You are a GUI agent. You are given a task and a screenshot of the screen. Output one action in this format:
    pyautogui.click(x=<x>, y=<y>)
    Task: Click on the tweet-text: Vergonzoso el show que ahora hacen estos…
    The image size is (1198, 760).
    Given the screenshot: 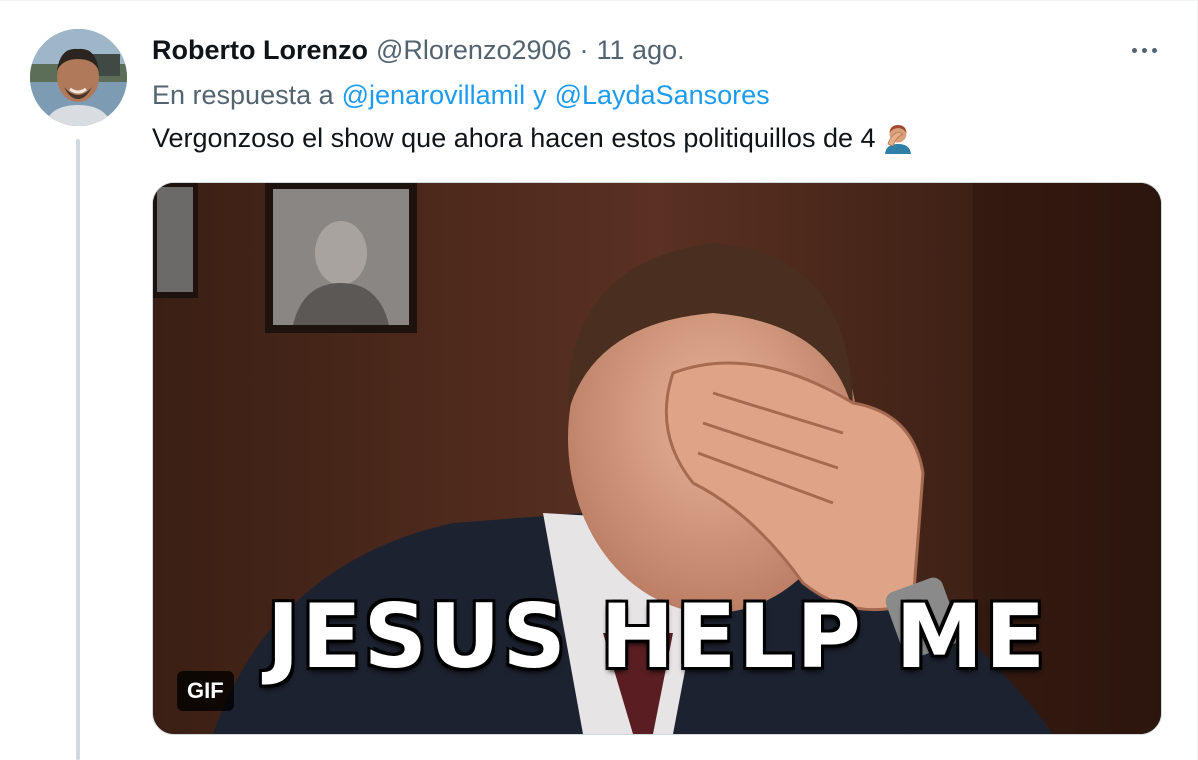 What is the action you would take?
    pyautogui.click(x=533, y=138)
    